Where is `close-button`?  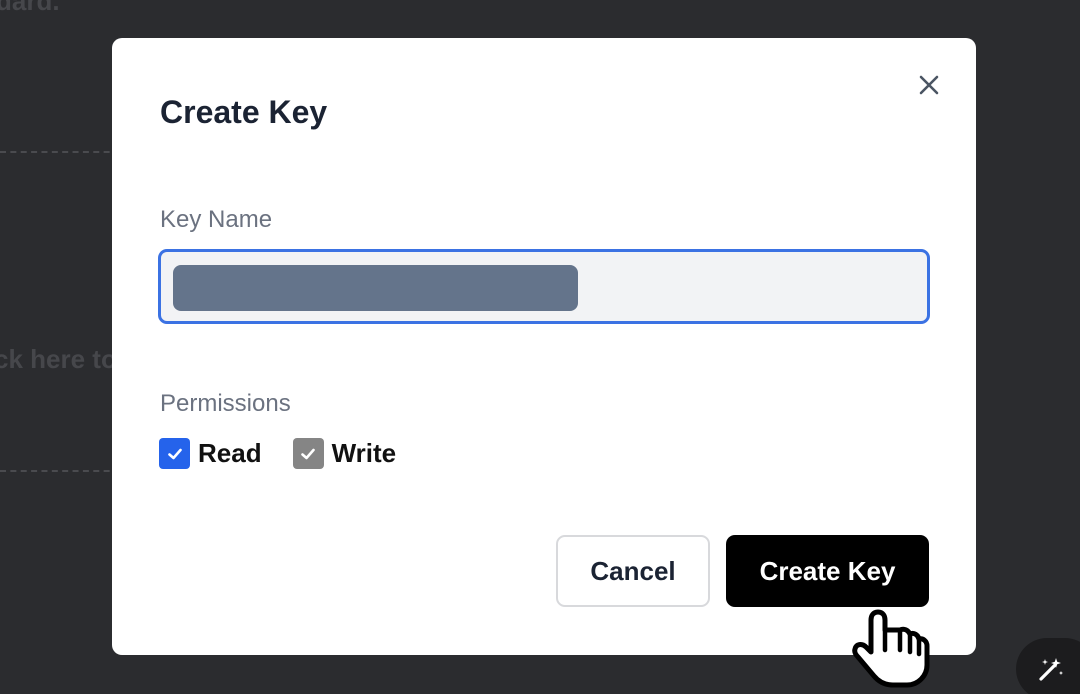 close-button is located at coordinates (929, 85).